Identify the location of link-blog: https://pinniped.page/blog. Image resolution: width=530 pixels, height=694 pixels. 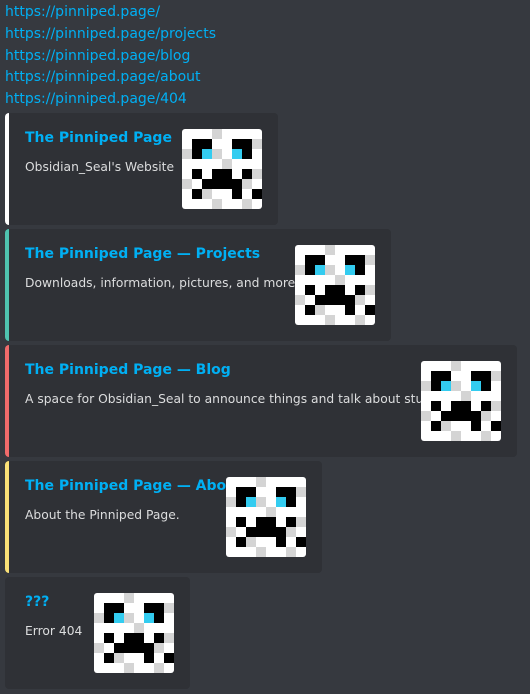
(110, 57).